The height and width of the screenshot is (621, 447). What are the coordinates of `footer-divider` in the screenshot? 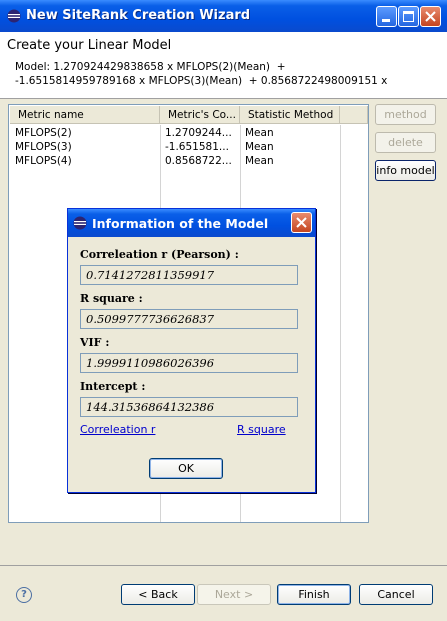 It's located at (223, 565).